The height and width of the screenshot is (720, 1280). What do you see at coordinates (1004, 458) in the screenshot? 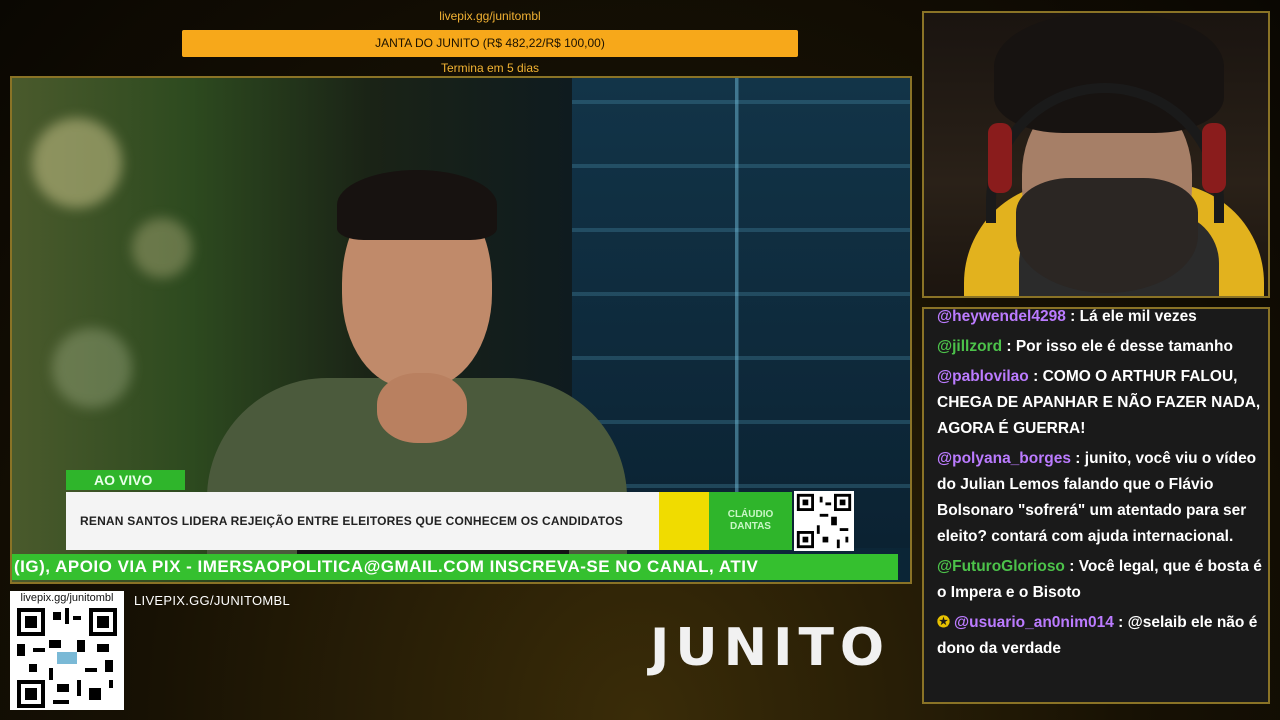
I see `chat-username: @polyana_borges` at bounding box center [1004, 458].